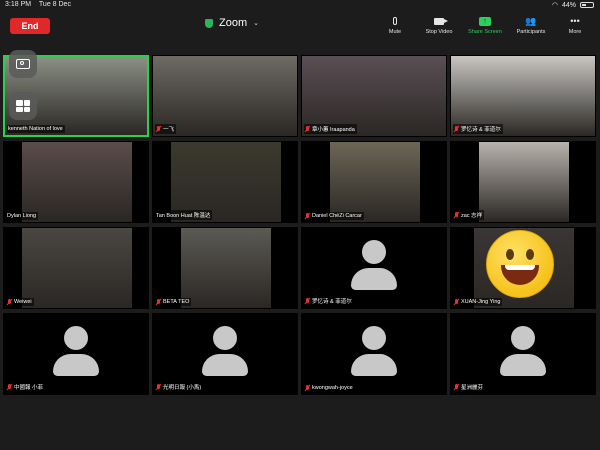  I want to click on participant-tile: XUAN-Jing Ying, so click(523, 268).